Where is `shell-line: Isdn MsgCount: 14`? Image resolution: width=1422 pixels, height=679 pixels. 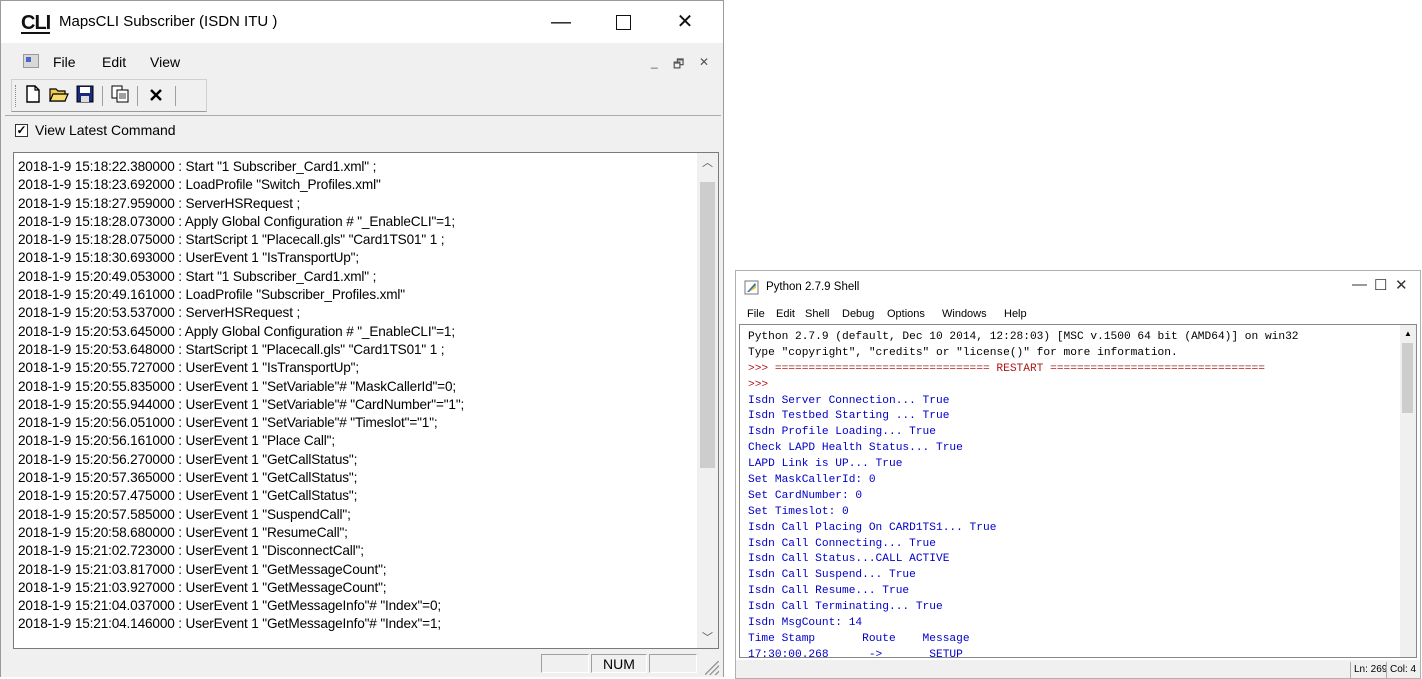
shell-line: Isdn MsgCount: 14 is located at coordinates (805, 623).